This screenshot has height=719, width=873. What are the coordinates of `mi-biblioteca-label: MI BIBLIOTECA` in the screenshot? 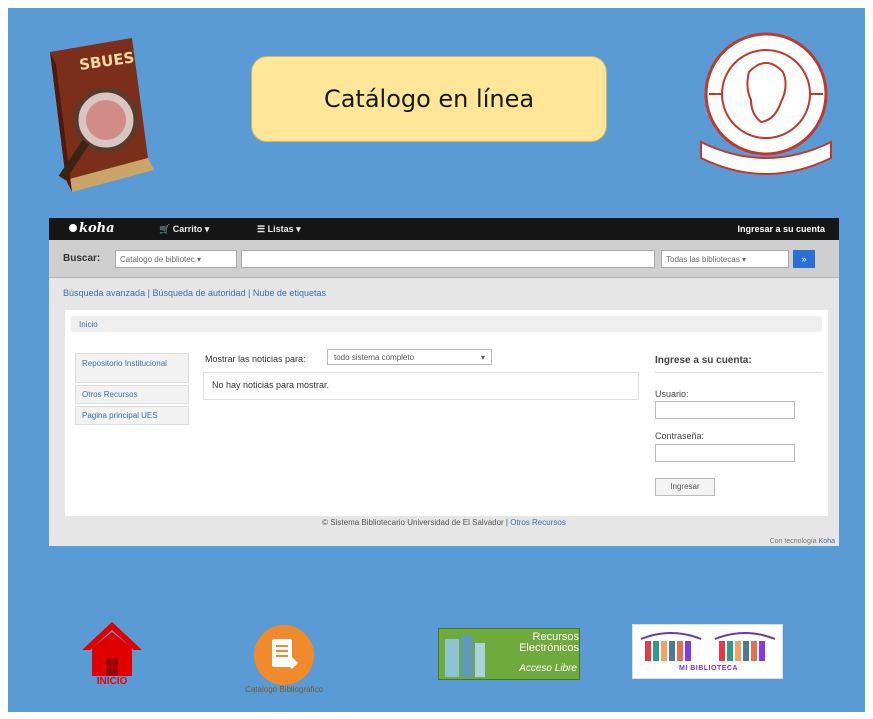 It's located at (708, 668).